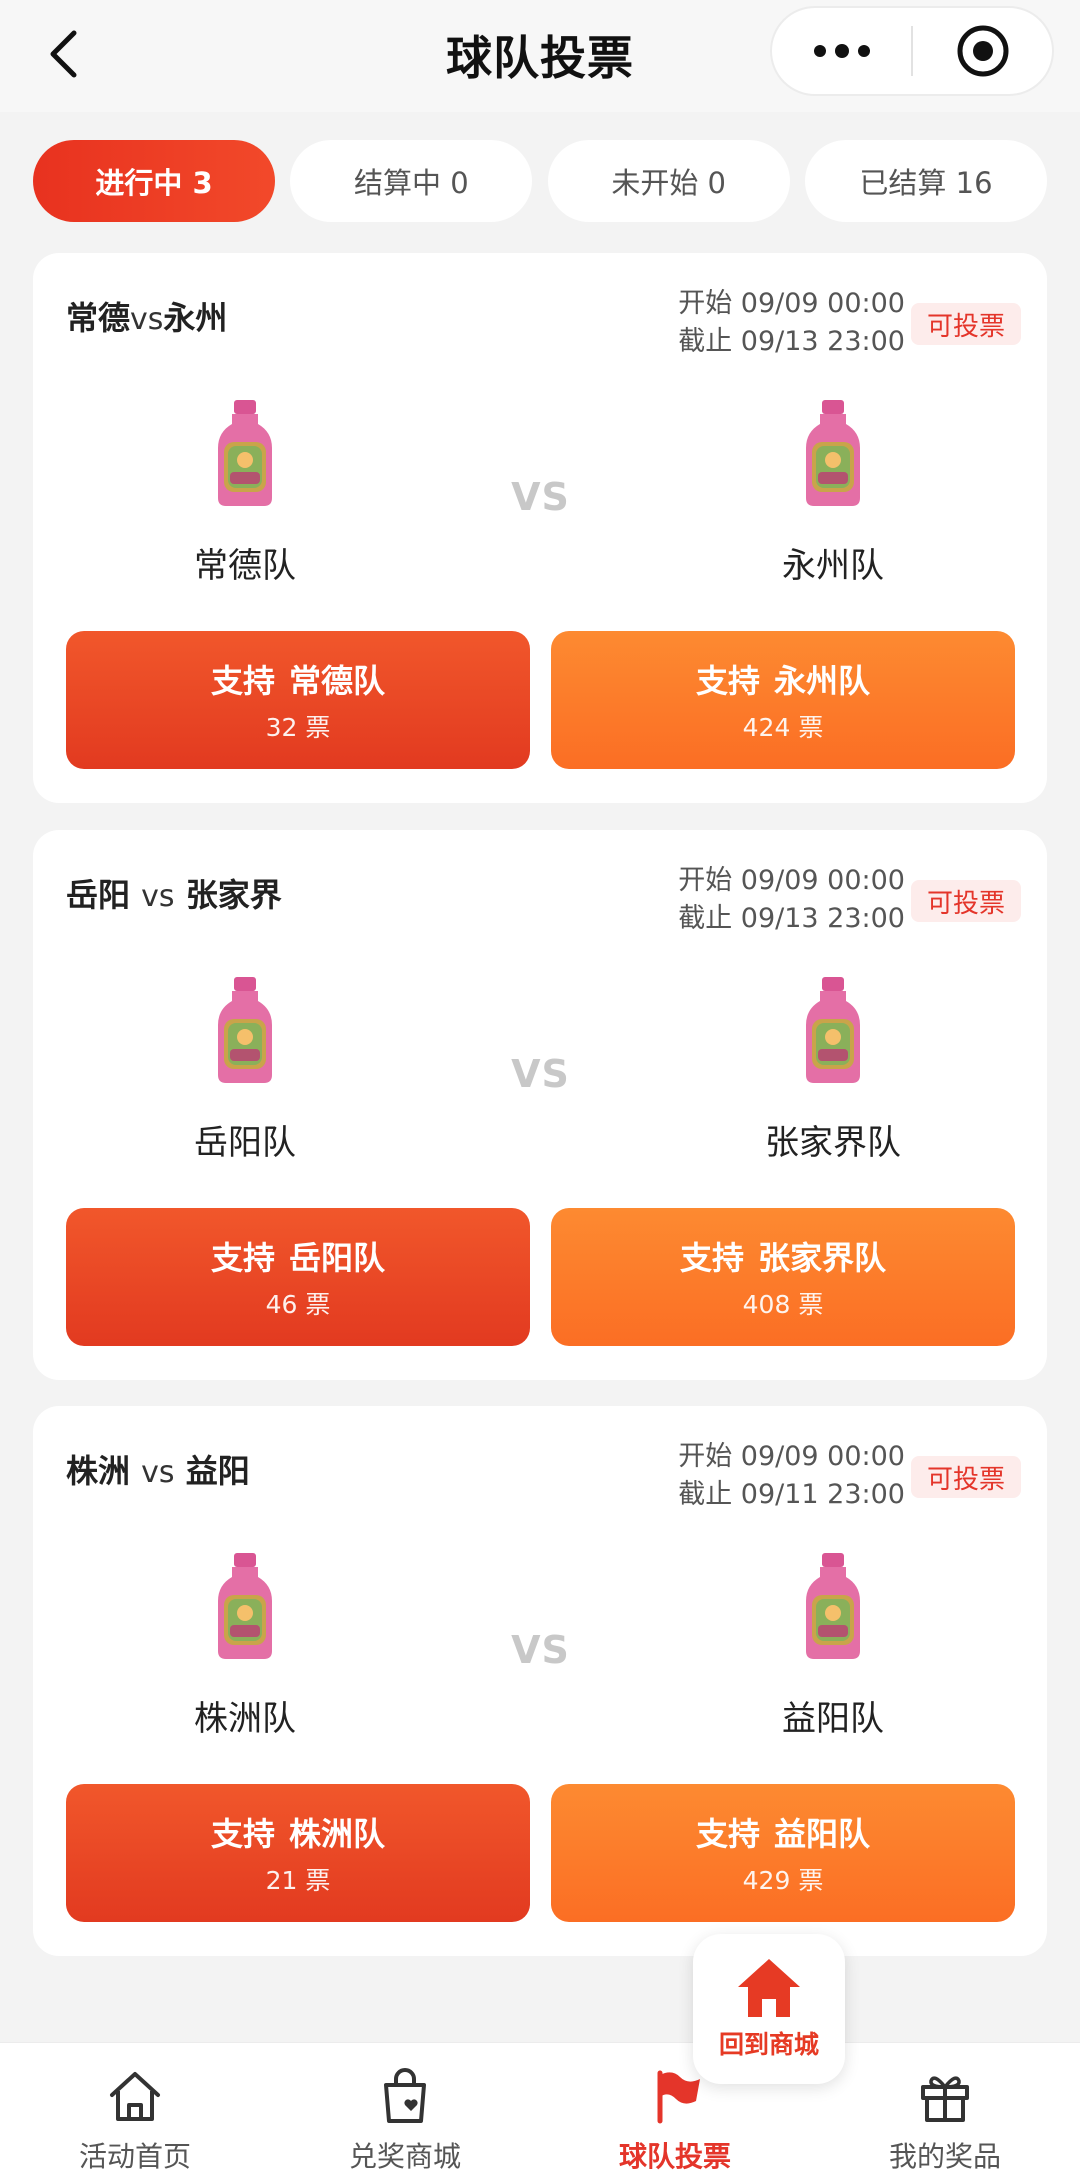 This screenshot has width=1080, height=2183. Describe the element at coordinates (822, 681) in the screenshot. I see `support-team: 永州队` at that location.